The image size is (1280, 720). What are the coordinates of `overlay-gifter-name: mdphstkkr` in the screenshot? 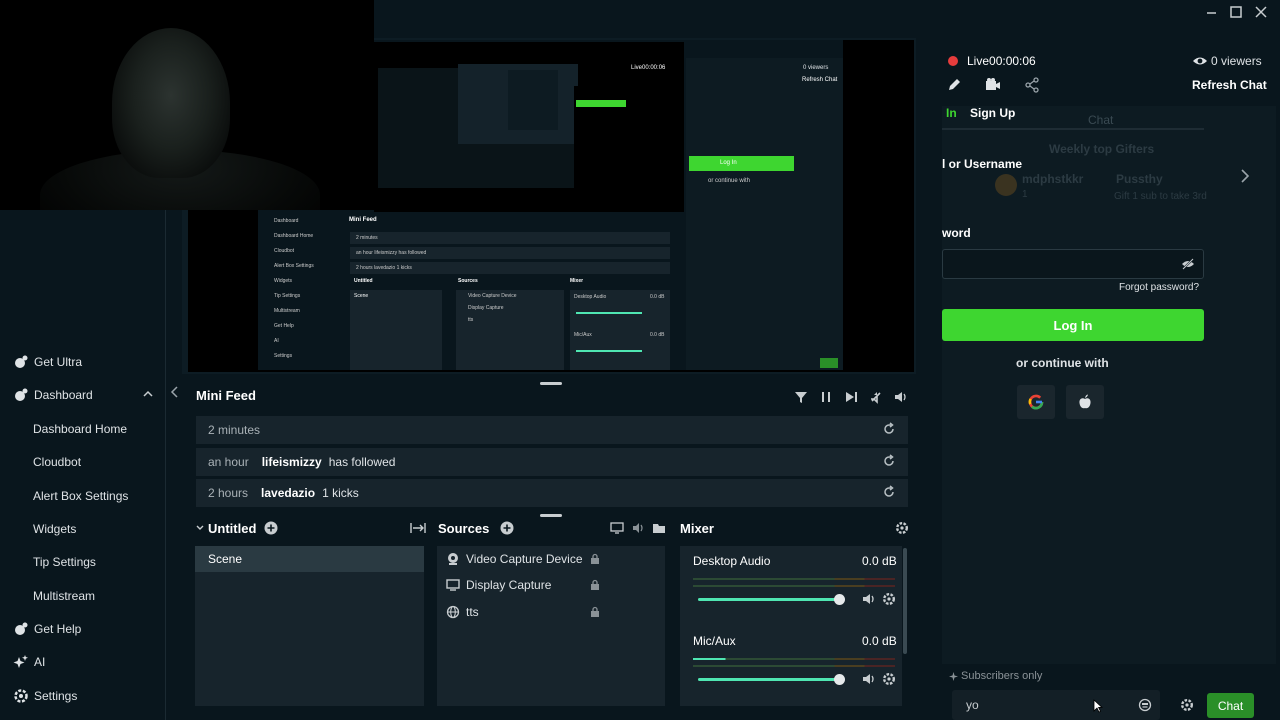 It's located at (1053, 179).